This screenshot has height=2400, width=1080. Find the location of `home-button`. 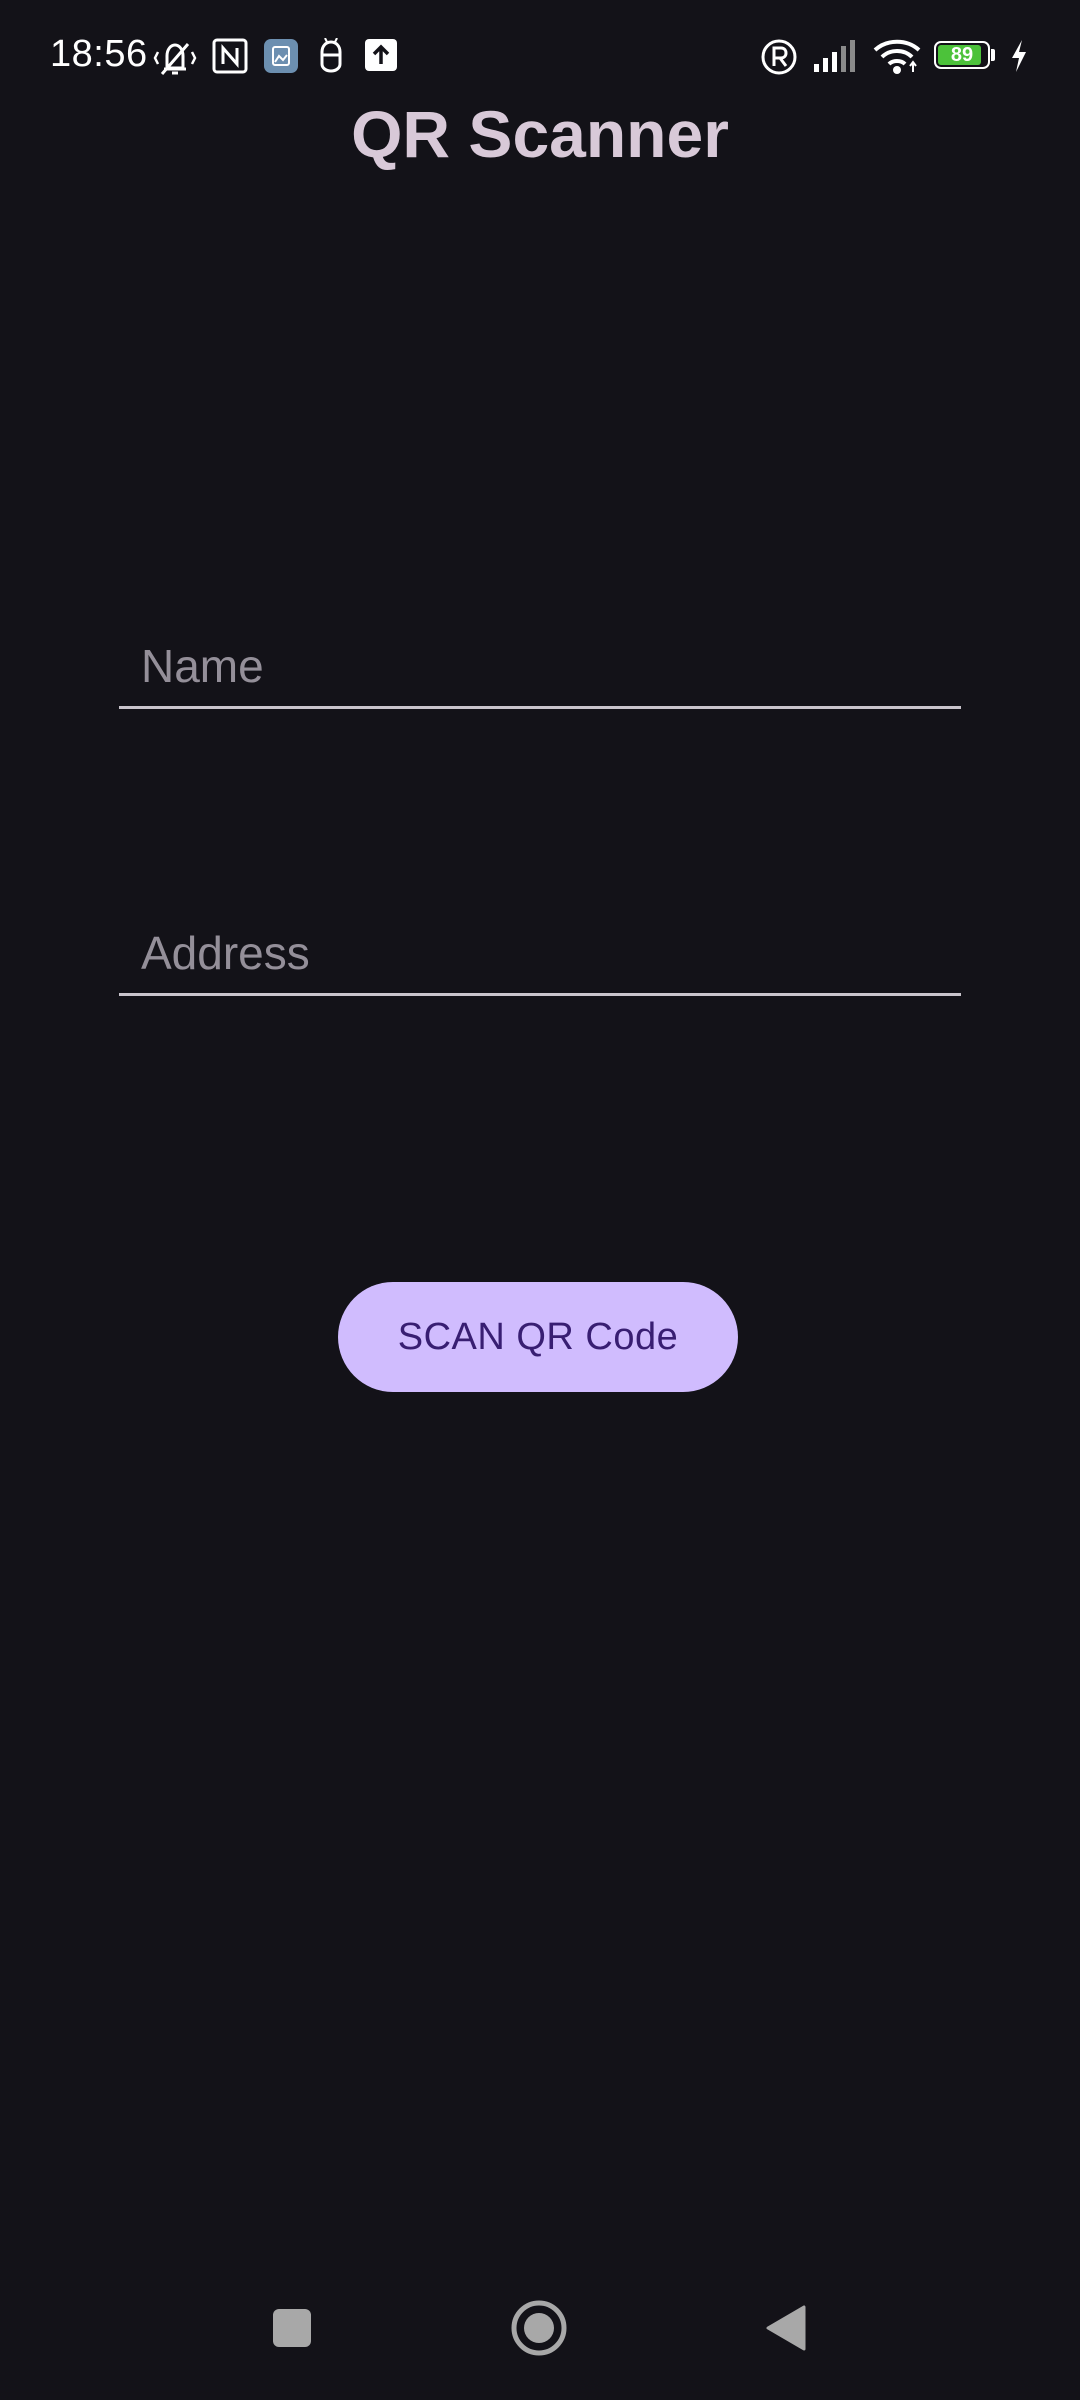

home-button is located at coordinates (539, 2330).